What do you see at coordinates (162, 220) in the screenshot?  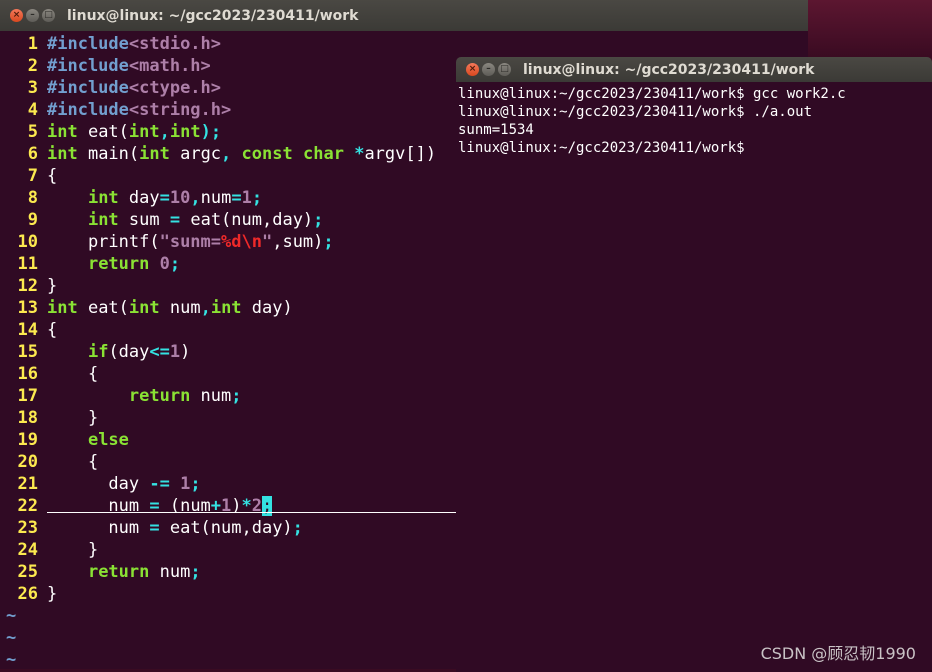 I see `code-line: 9 int sum = eat(num,day);` at bounding box center [162, 220].